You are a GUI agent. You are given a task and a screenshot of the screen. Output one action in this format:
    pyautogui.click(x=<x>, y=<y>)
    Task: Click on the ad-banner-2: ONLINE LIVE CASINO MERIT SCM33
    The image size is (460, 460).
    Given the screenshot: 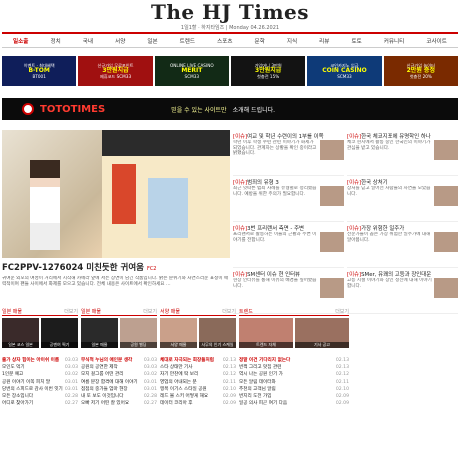 What is the action you would take?
    pyautogui.click(x=191, y=71)
    